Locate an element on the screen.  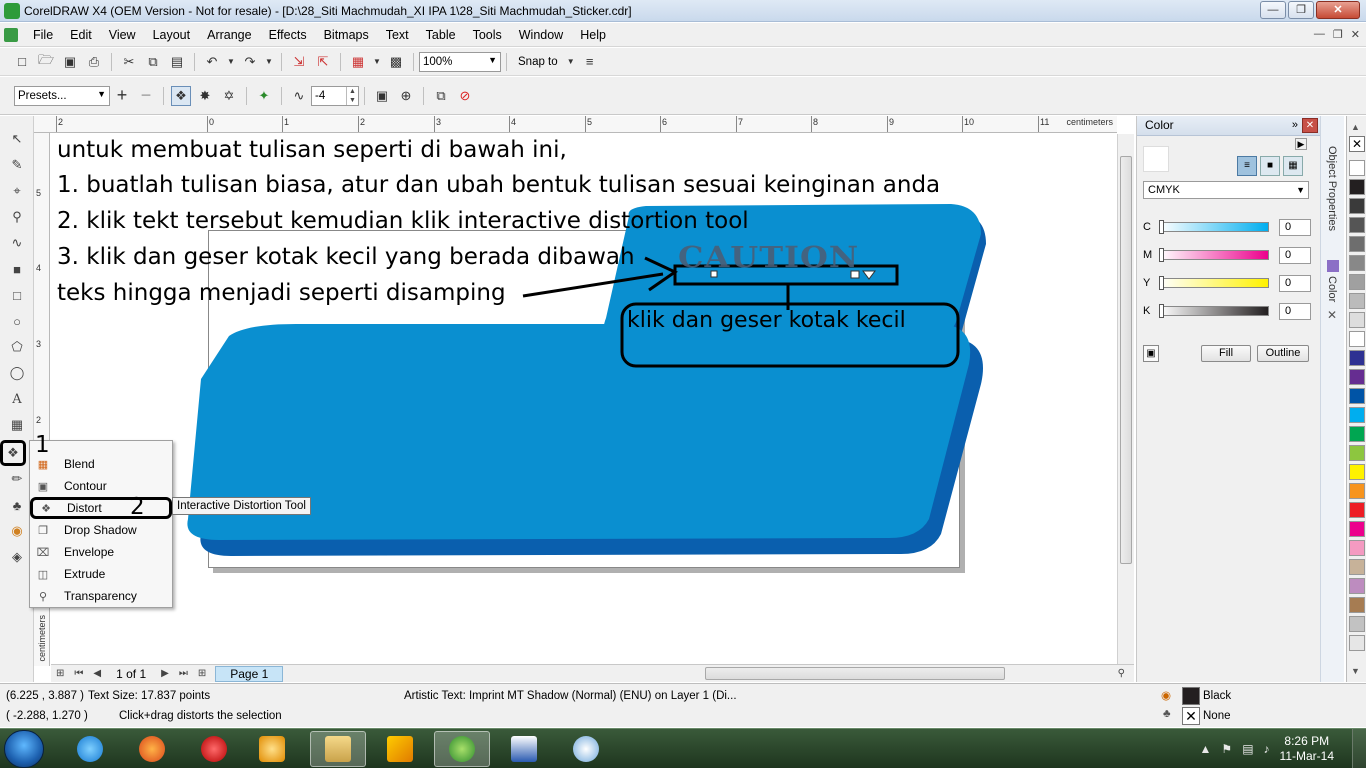
interactive-fill-tool-icon: ◈ is located at coordinates (17, 557).